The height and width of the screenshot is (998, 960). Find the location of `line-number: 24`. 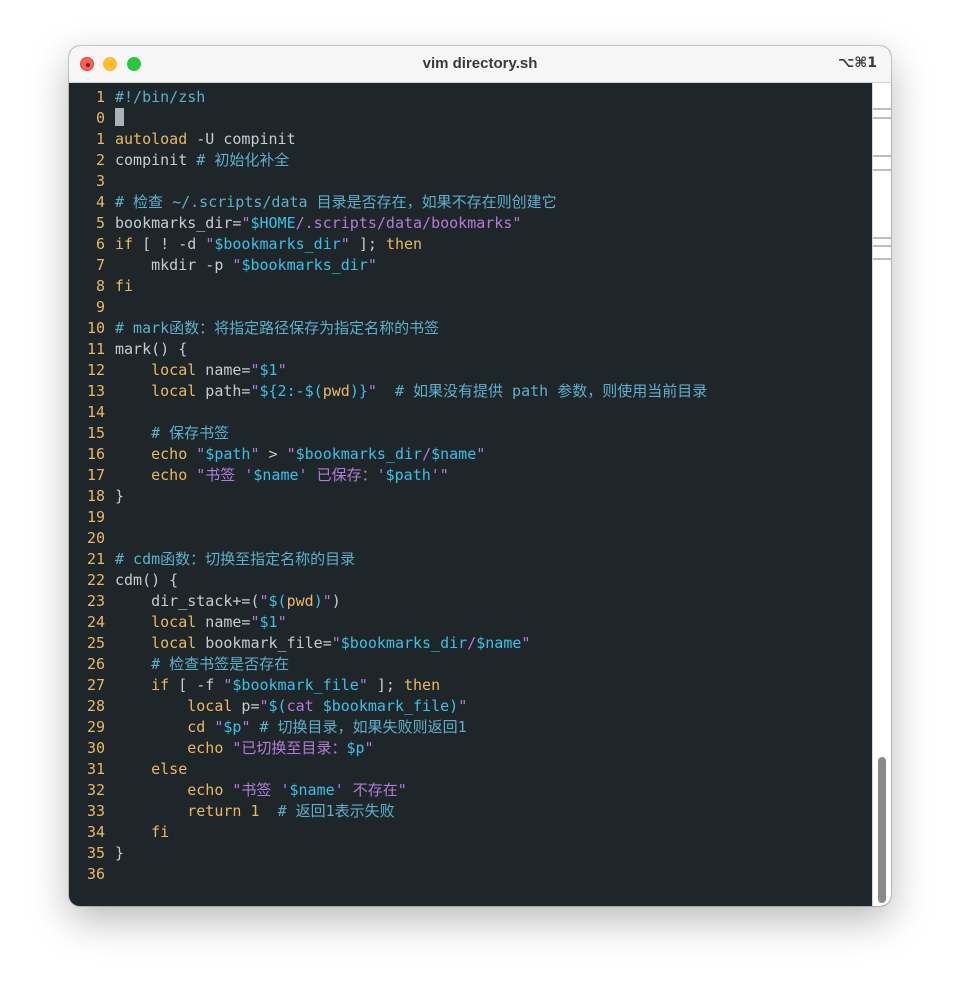

line-number: 24 is located at coordinates (95, 622).